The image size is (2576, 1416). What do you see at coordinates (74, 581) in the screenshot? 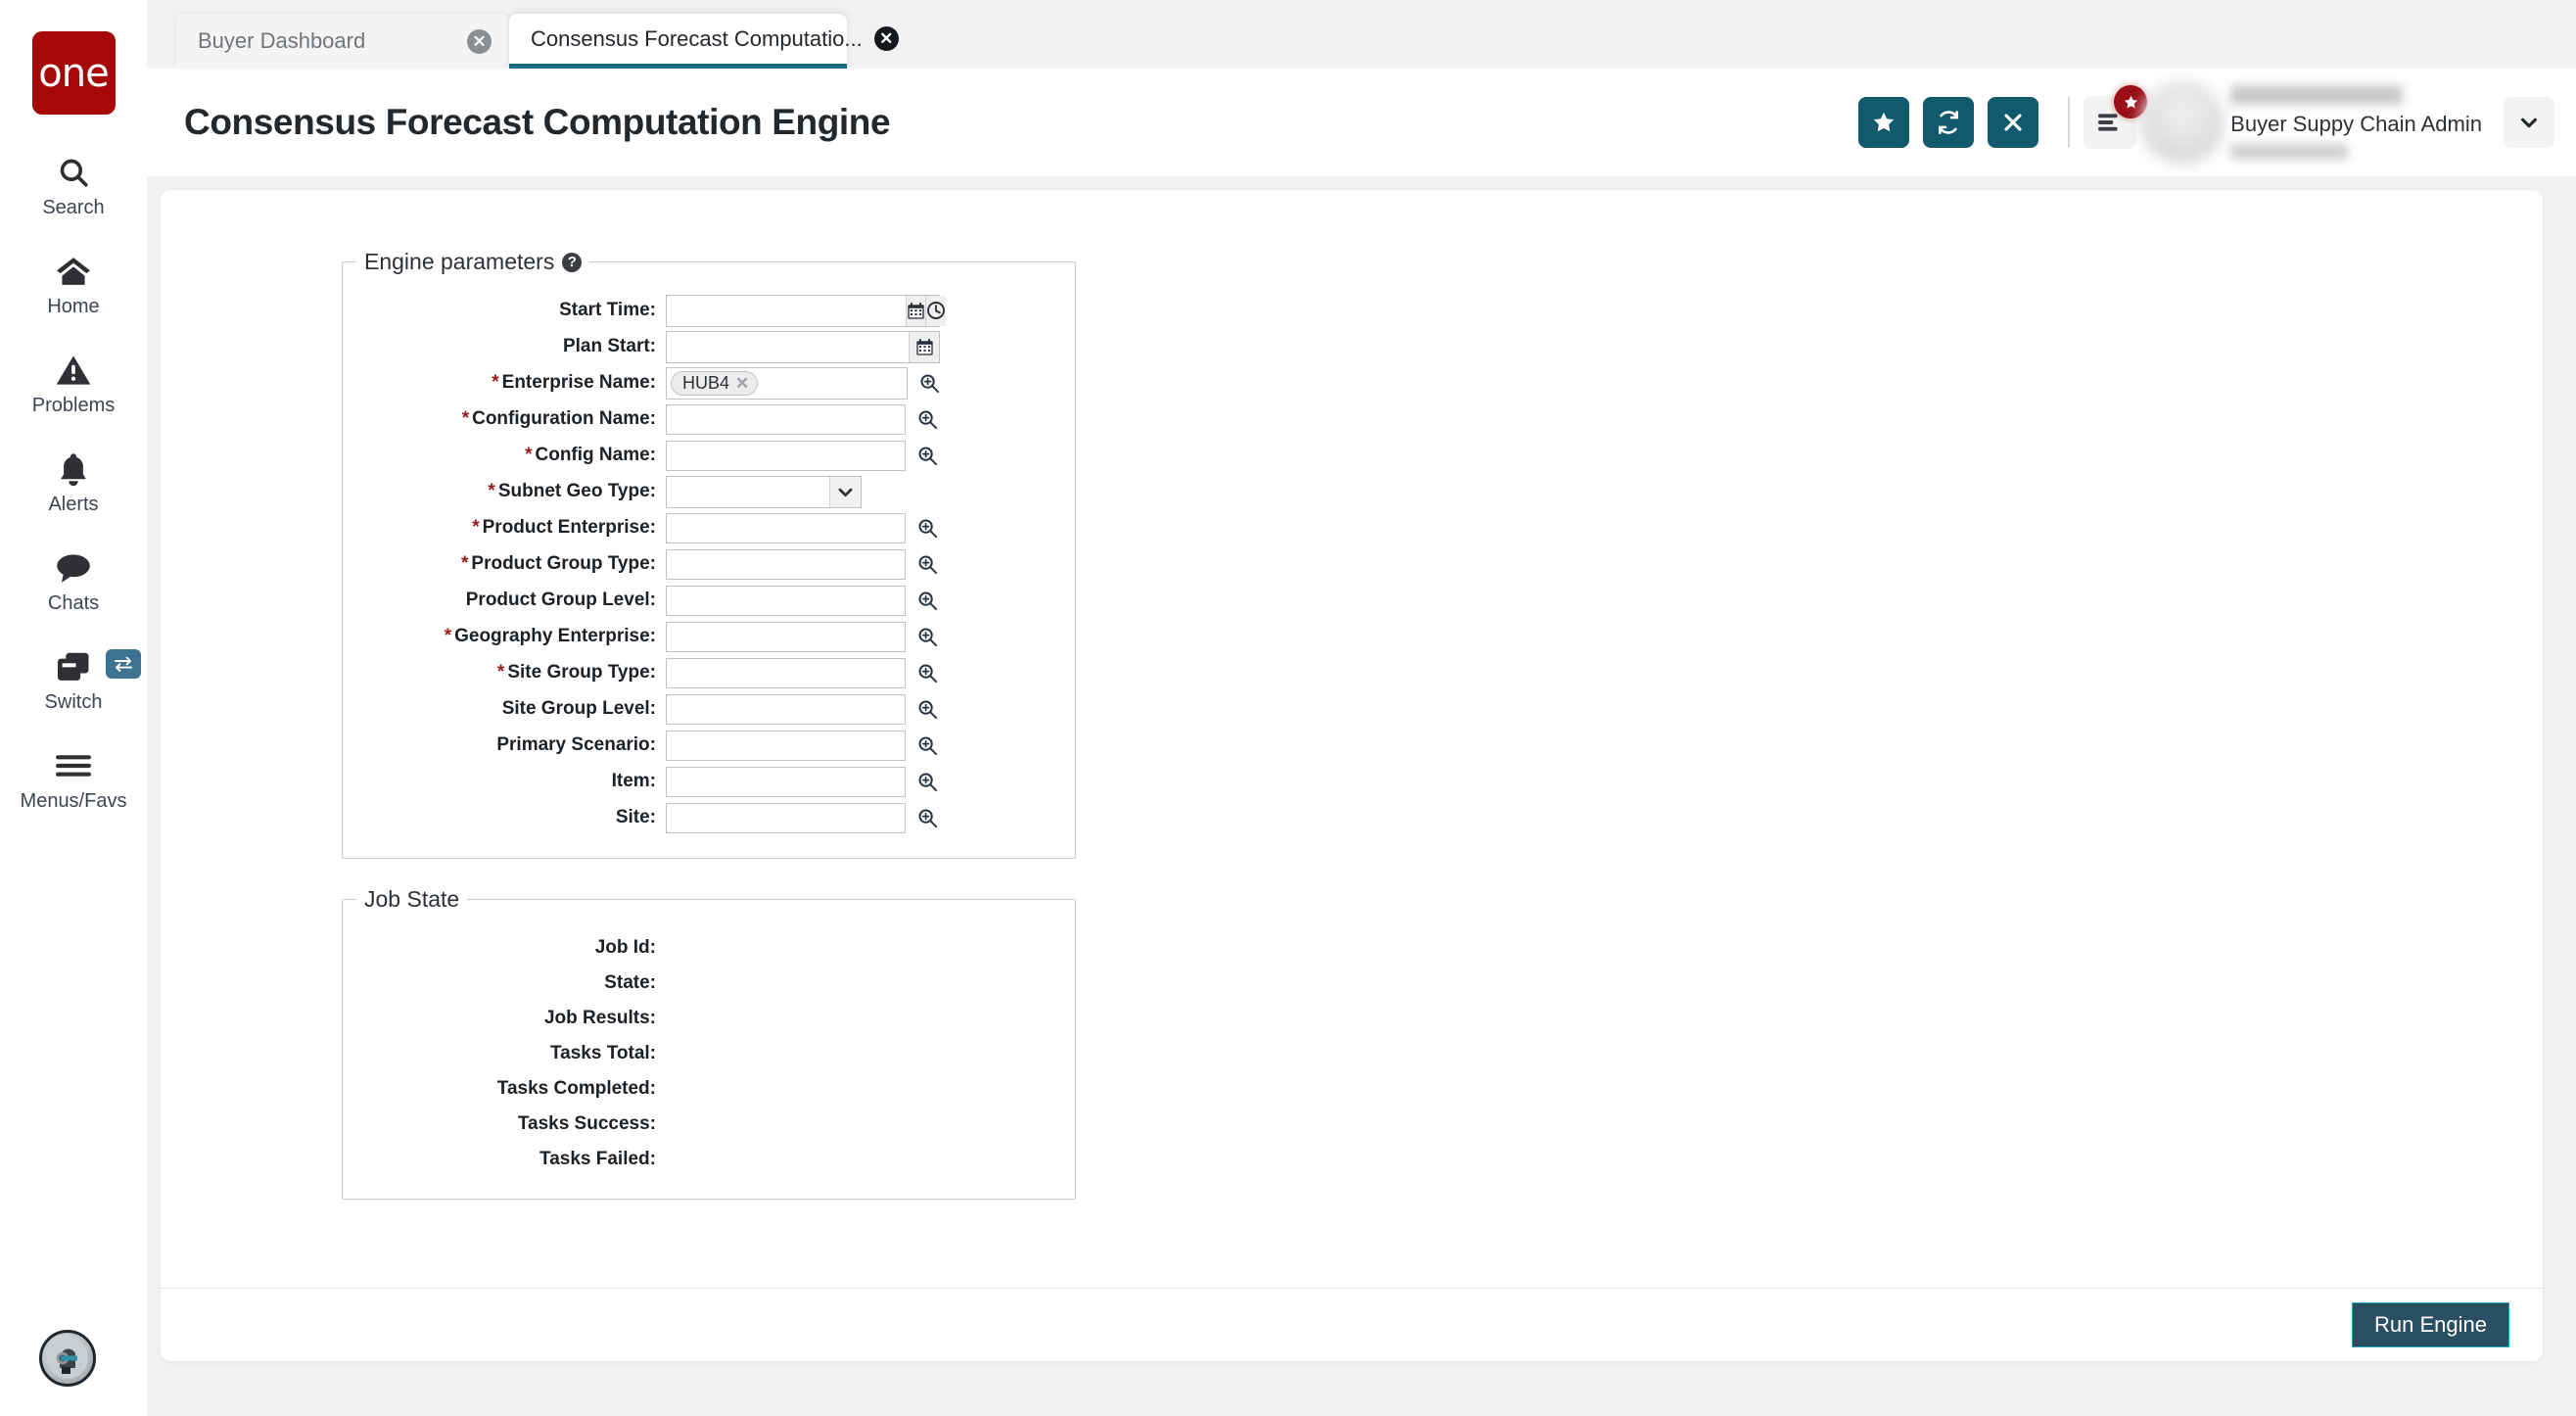
I see `sidebar-item-chats: Chats` at bounding box center [74, 581].